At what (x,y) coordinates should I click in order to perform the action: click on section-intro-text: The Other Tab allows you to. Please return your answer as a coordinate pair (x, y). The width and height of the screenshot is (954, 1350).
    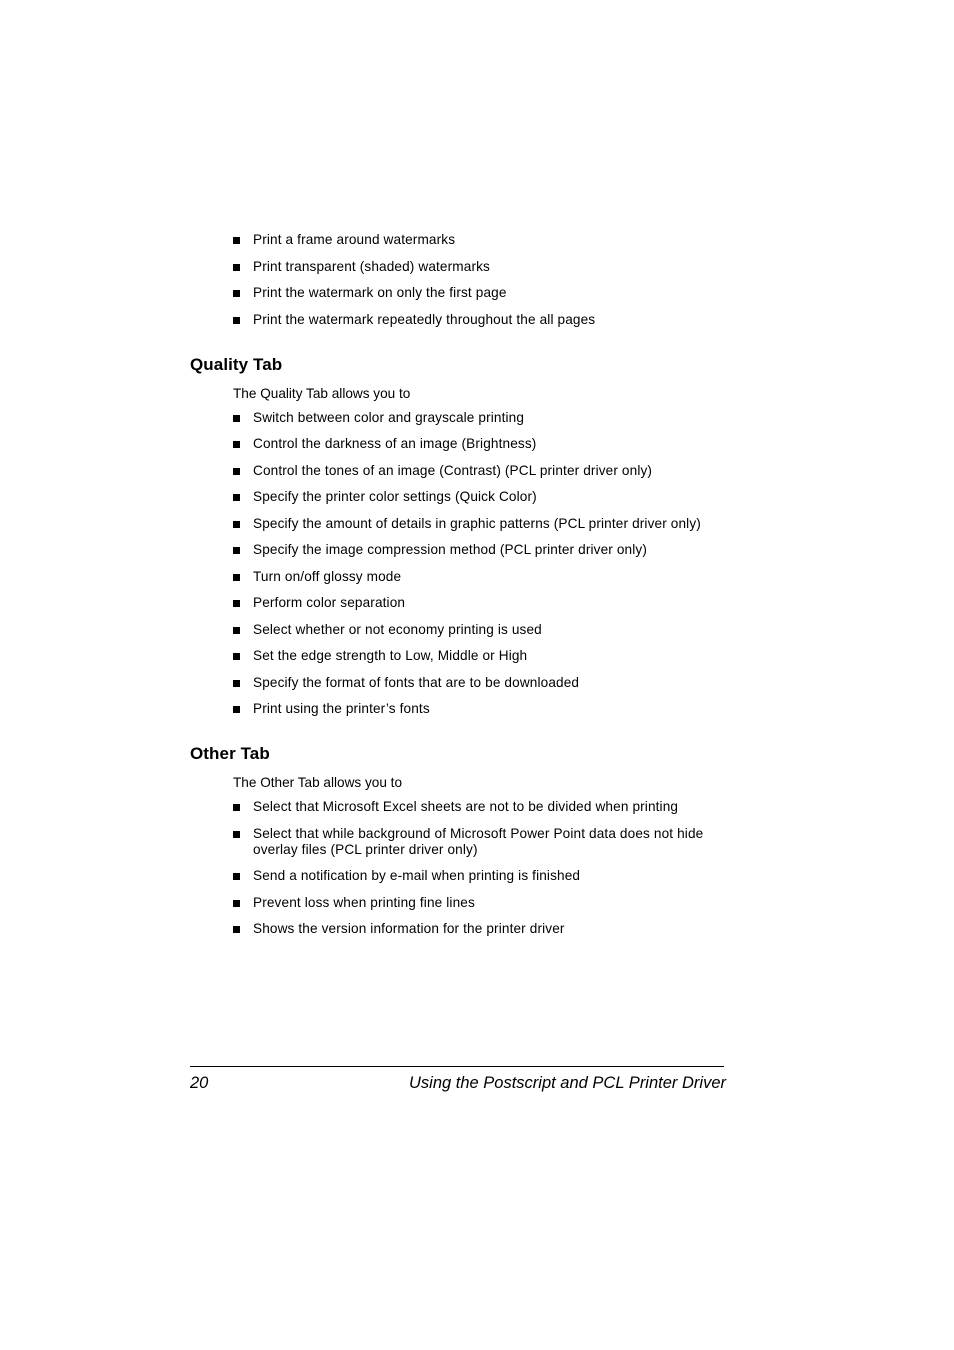
    Looking at the image, I should click on (318, 782).